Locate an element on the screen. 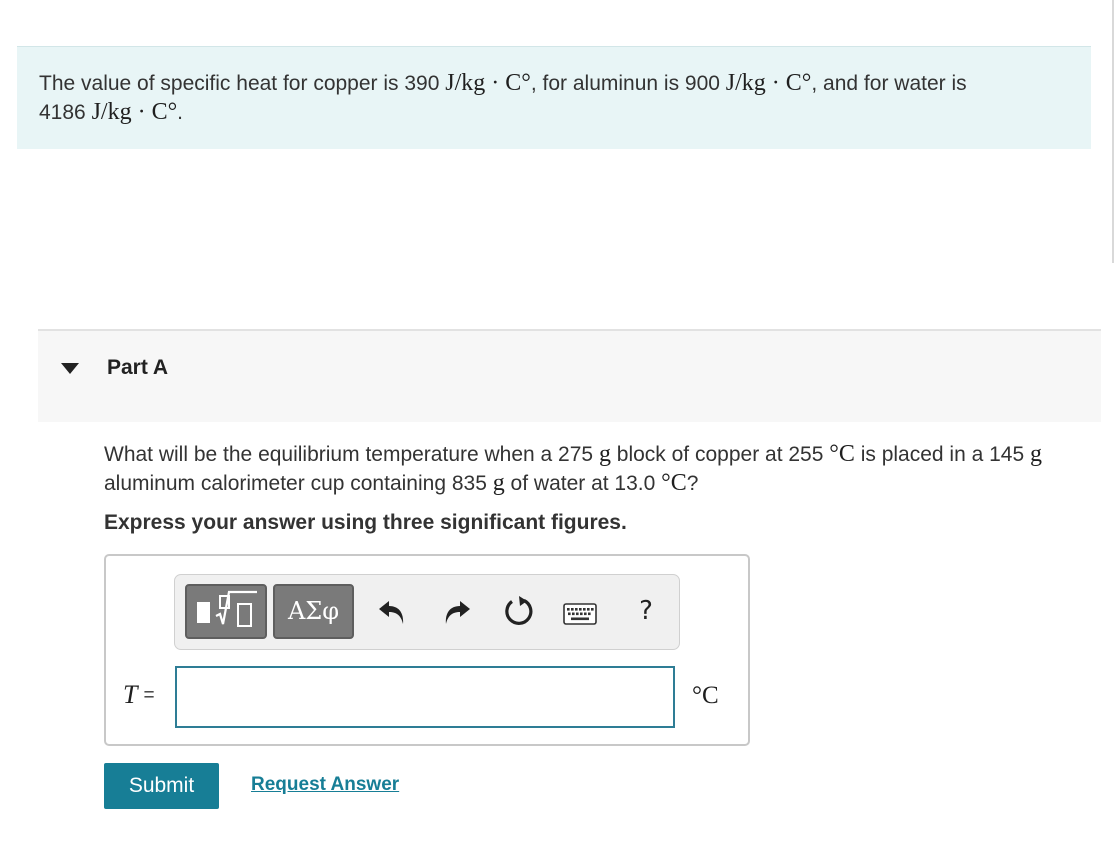 This screenshot has height=852, width=1115. submit-button: Submit is located at coordinates (161, 786).